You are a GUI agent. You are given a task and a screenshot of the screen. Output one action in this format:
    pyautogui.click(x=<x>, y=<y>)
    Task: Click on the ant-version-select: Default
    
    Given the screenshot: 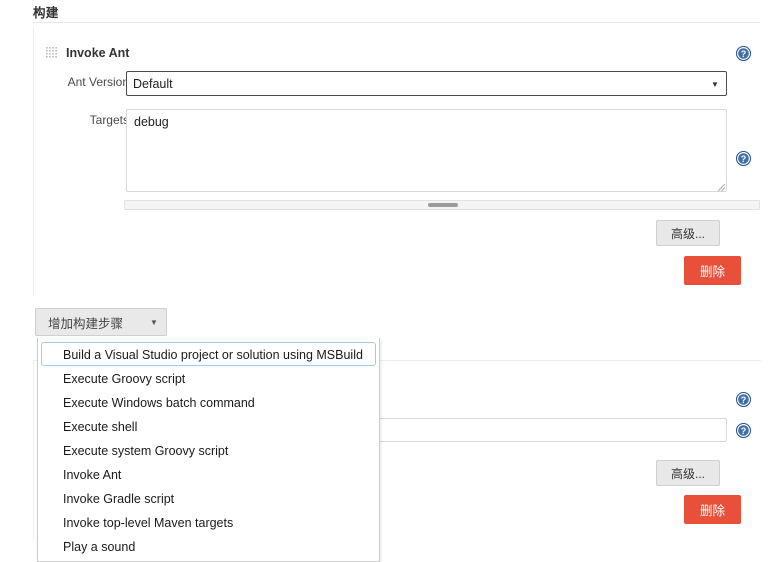 What is the action you would take?
    pyautogui.click(x=426, y=83)
    